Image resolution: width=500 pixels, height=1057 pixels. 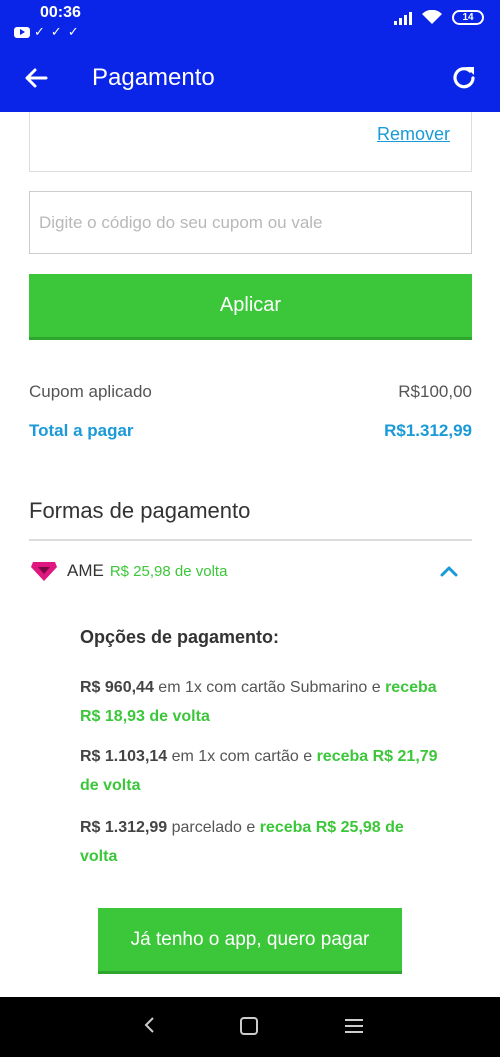 What do you see at coordinates (168, 571) in the screenshot?
I see `ame-cashback: R$ 25,98 de volta` at bounding box center [168, 571].